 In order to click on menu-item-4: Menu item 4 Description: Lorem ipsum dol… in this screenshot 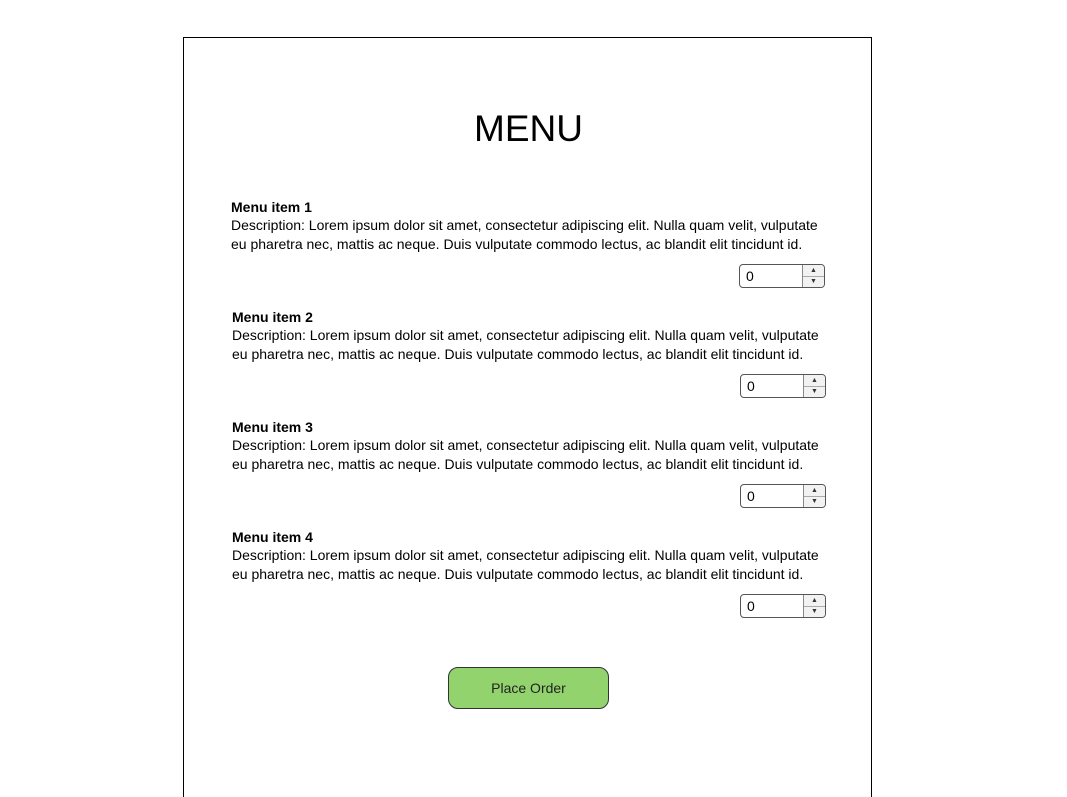, I will do `click(532, 556)`.